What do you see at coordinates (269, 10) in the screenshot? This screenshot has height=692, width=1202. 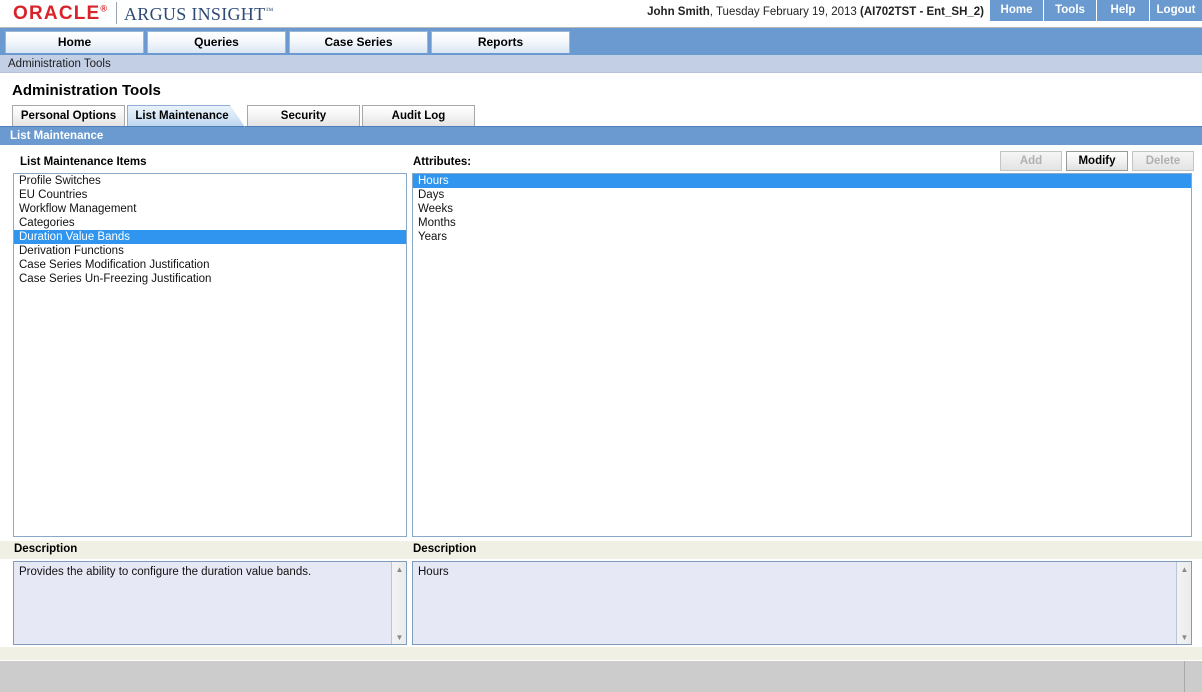 I see `trademark-mark: ™` at bounding box center [269, 10].